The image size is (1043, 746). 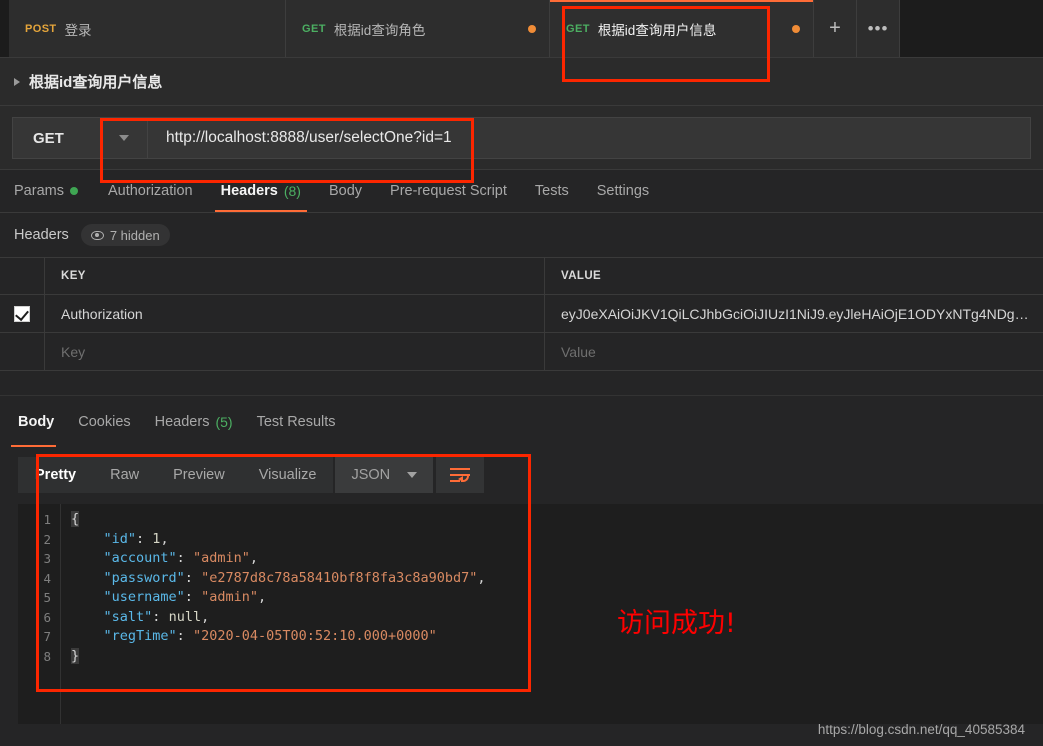 What do you see at coordinates (39, 614) in the screenshot?
I see `line-number-gutter: 1 2 3 4 5 6 7 8` at bounding box center [39, 614].